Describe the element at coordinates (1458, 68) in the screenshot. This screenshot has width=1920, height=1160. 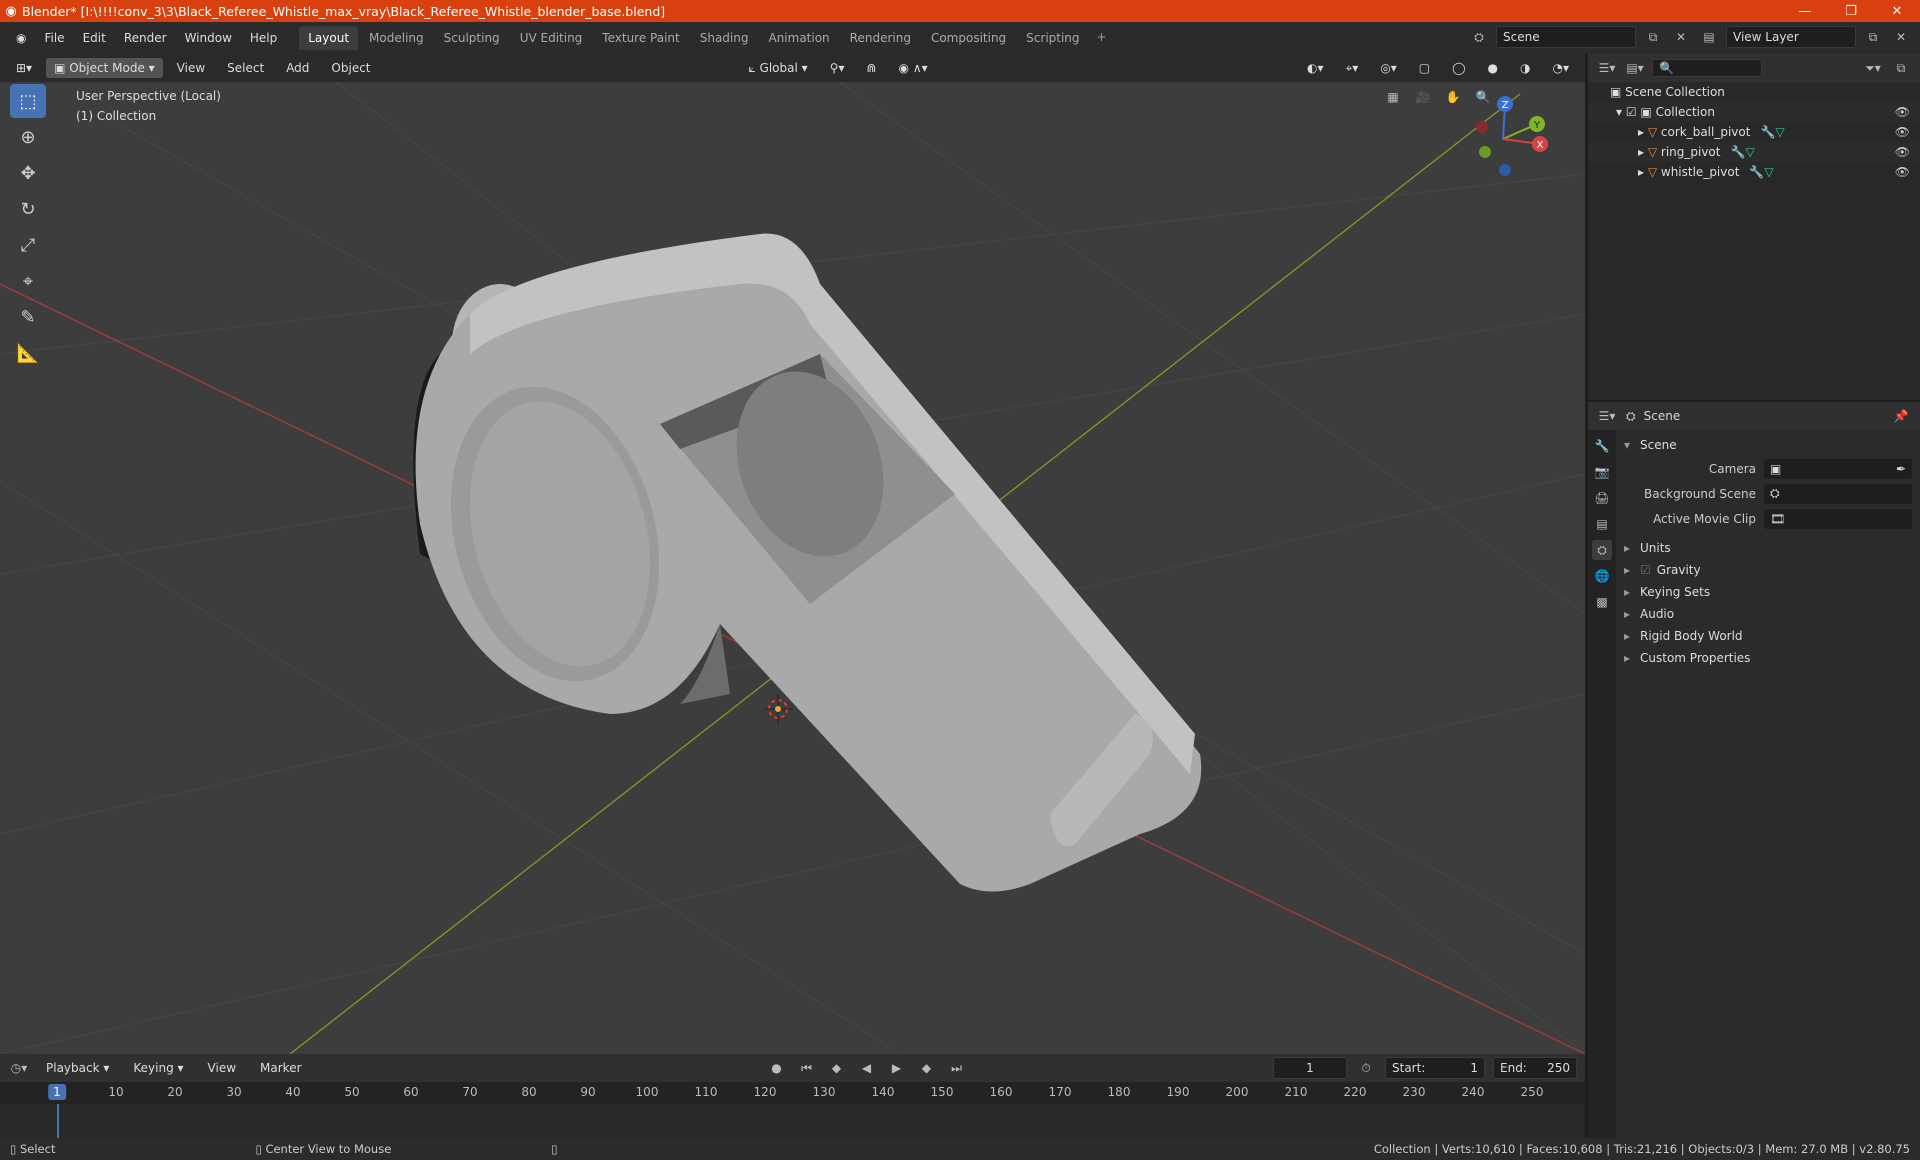
I see `shading-wireframe-icon: ◯` at that location.